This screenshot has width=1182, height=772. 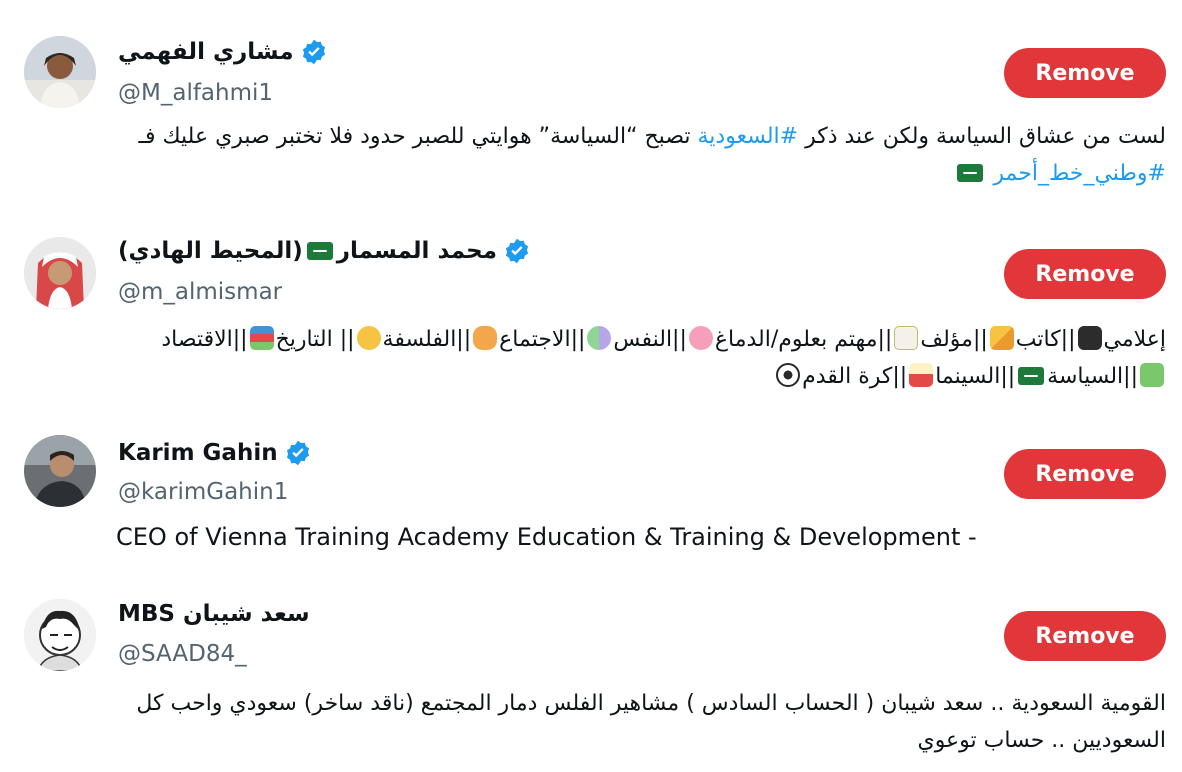 What do you see at coordinates (1041, 740) in the screenshot?
I see `bio-line: السعوديين .. حساب توعوي` at bounding box center [1041, 740].